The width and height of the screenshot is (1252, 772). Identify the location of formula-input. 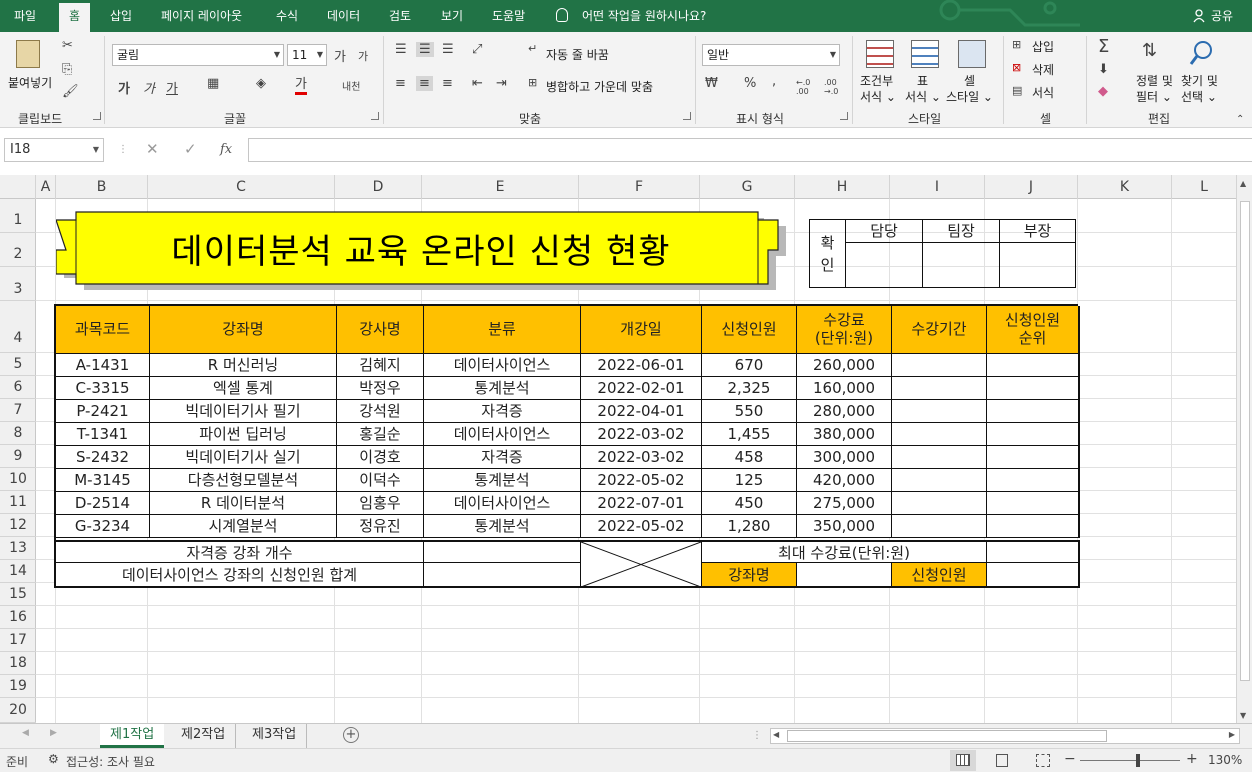
(750, 150).